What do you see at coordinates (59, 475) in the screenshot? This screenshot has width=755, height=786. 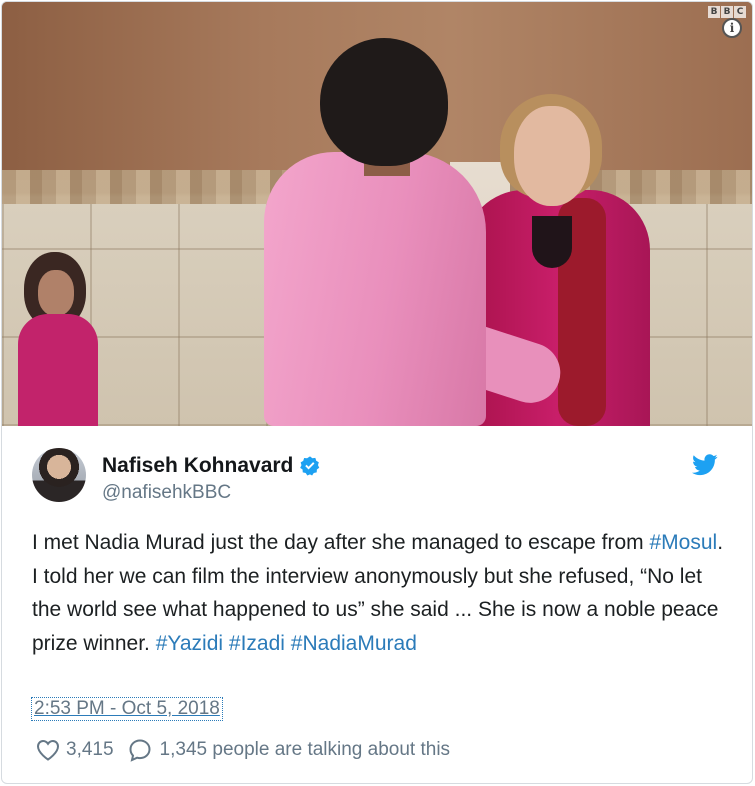 I see `avatar` at bounding box center [59, 475].